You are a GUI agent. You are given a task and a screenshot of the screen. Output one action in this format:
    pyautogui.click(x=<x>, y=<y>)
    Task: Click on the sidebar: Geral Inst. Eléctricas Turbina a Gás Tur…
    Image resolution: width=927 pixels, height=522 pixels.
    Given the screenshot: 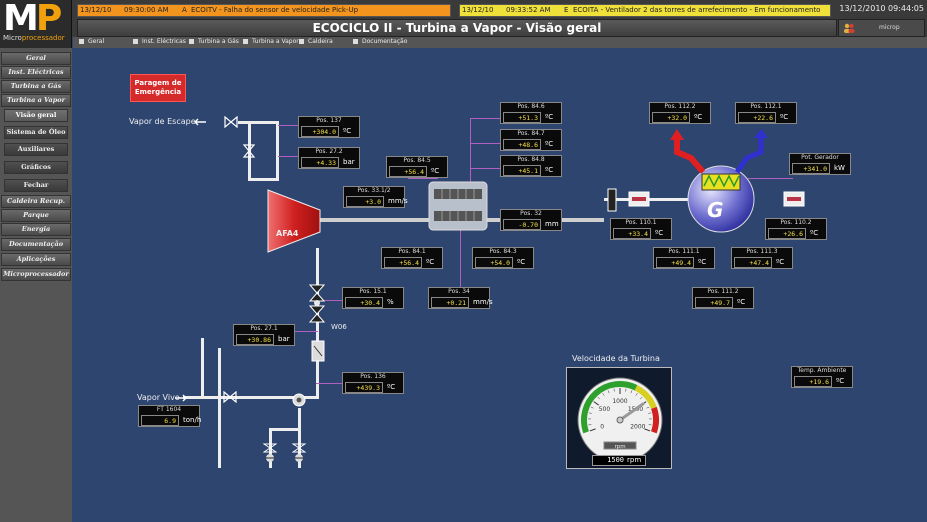 What is the action you would take?
    pyautogui.click(x=36, y=285)
    